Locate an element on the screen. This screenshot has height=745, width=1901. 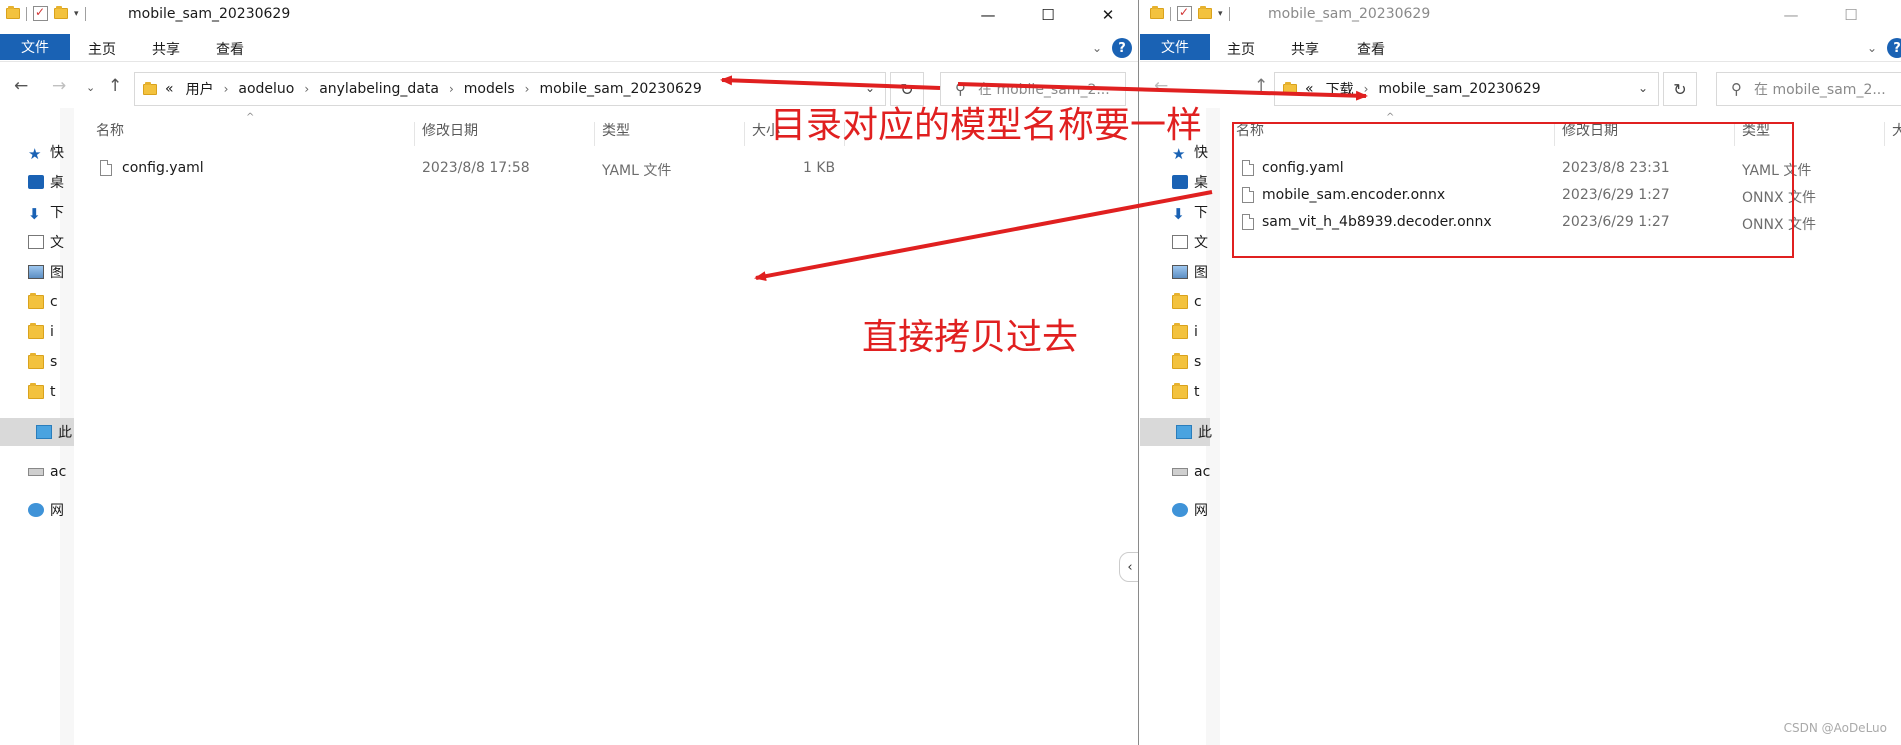
watermark: CSDN @AoDeLuo is located at coordinates (1835, 728).